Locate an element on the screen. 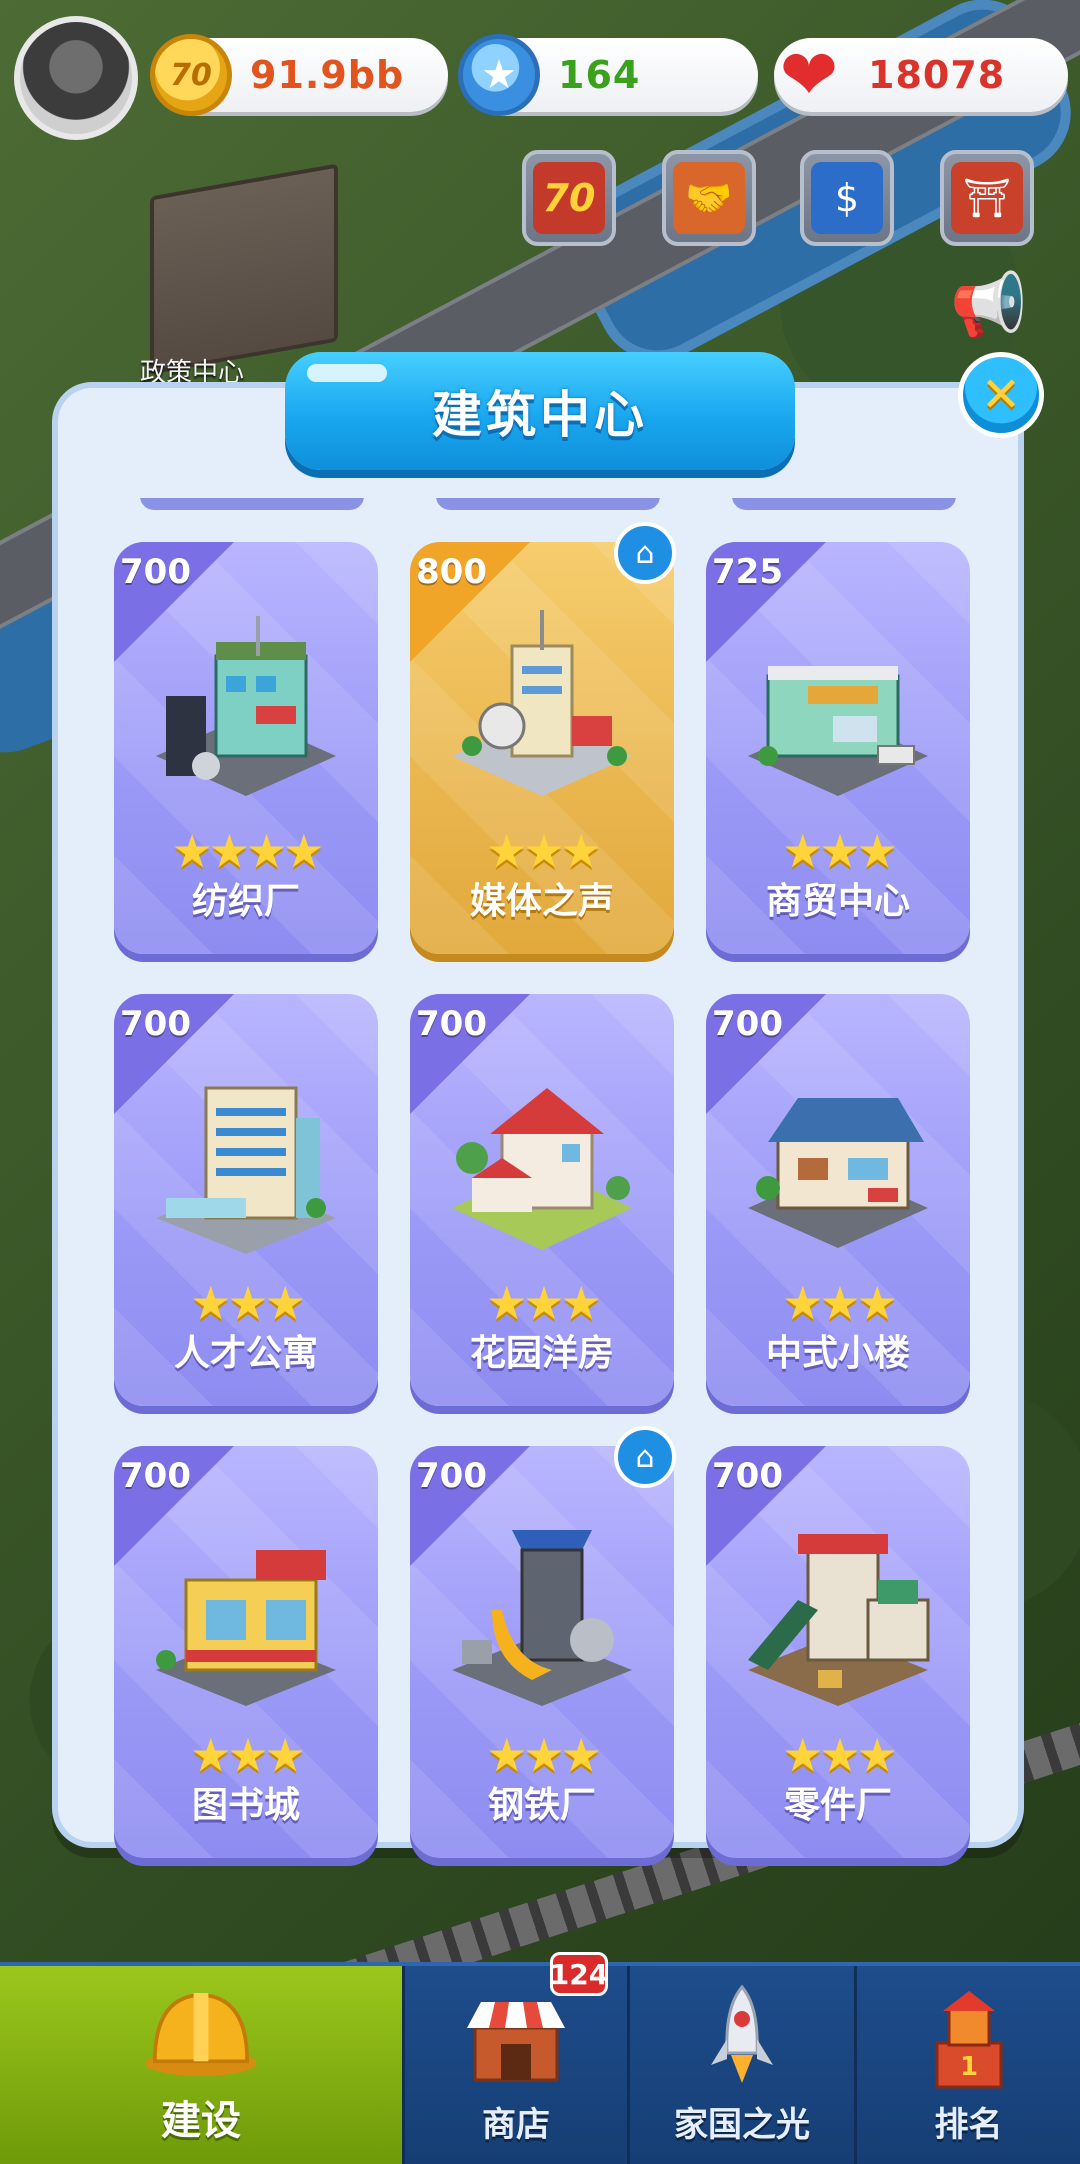 The width and height of the screenshot is (1080, 2164). building-card: 700 ★★★★ 纺织厂 is located at coordinates (246, 748).